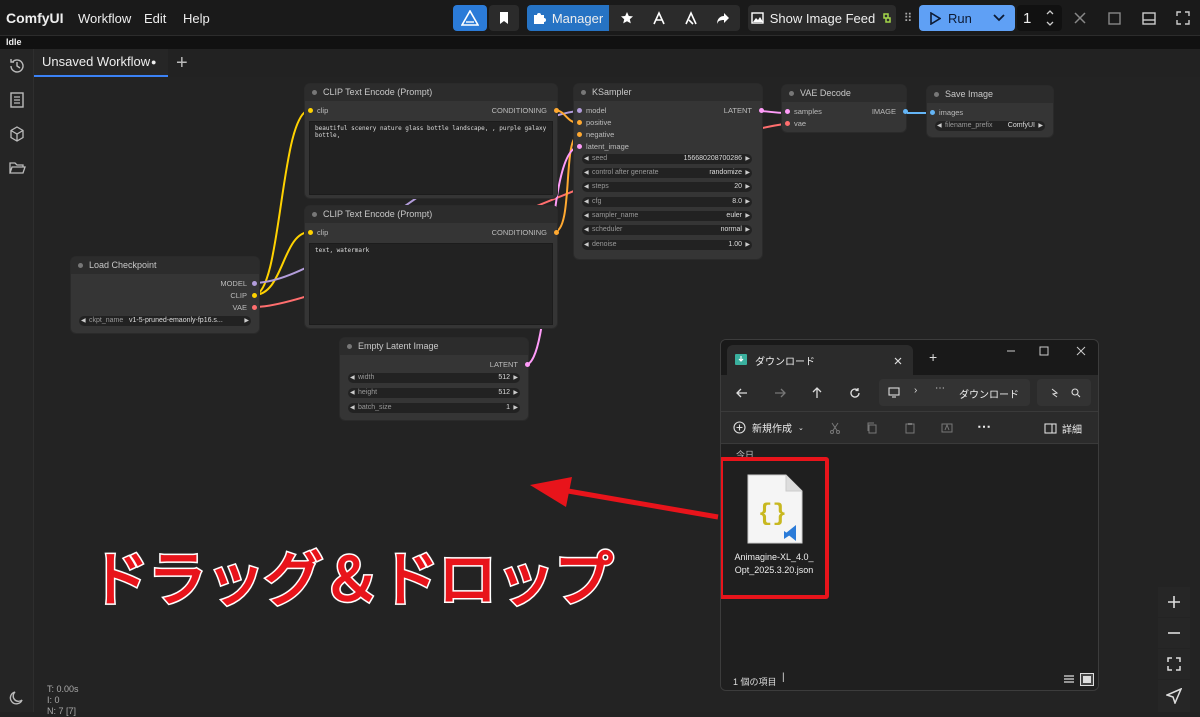  Describe the element at coordinates (431, 284) in the screenshot. I see `prompt-textarea: text, watermark` at that location.